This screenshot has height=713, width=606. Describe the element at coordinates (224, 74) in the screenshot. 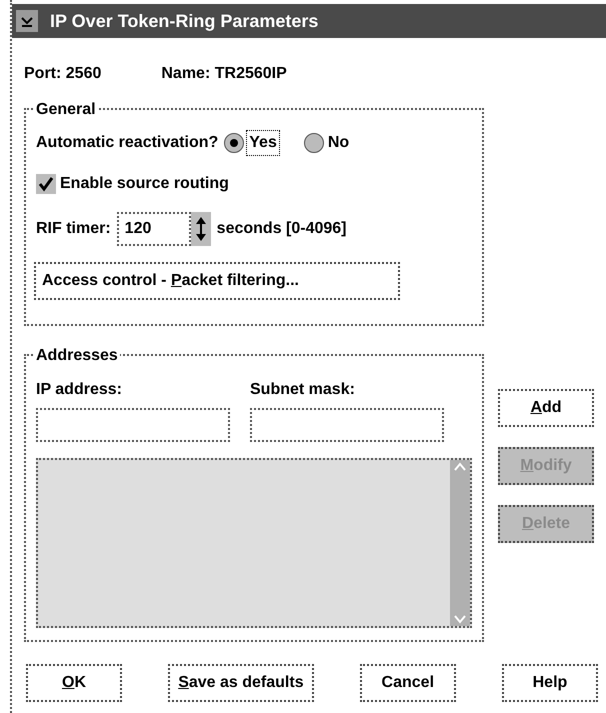

I see `name-label: Name: TR2560IP` at that location.